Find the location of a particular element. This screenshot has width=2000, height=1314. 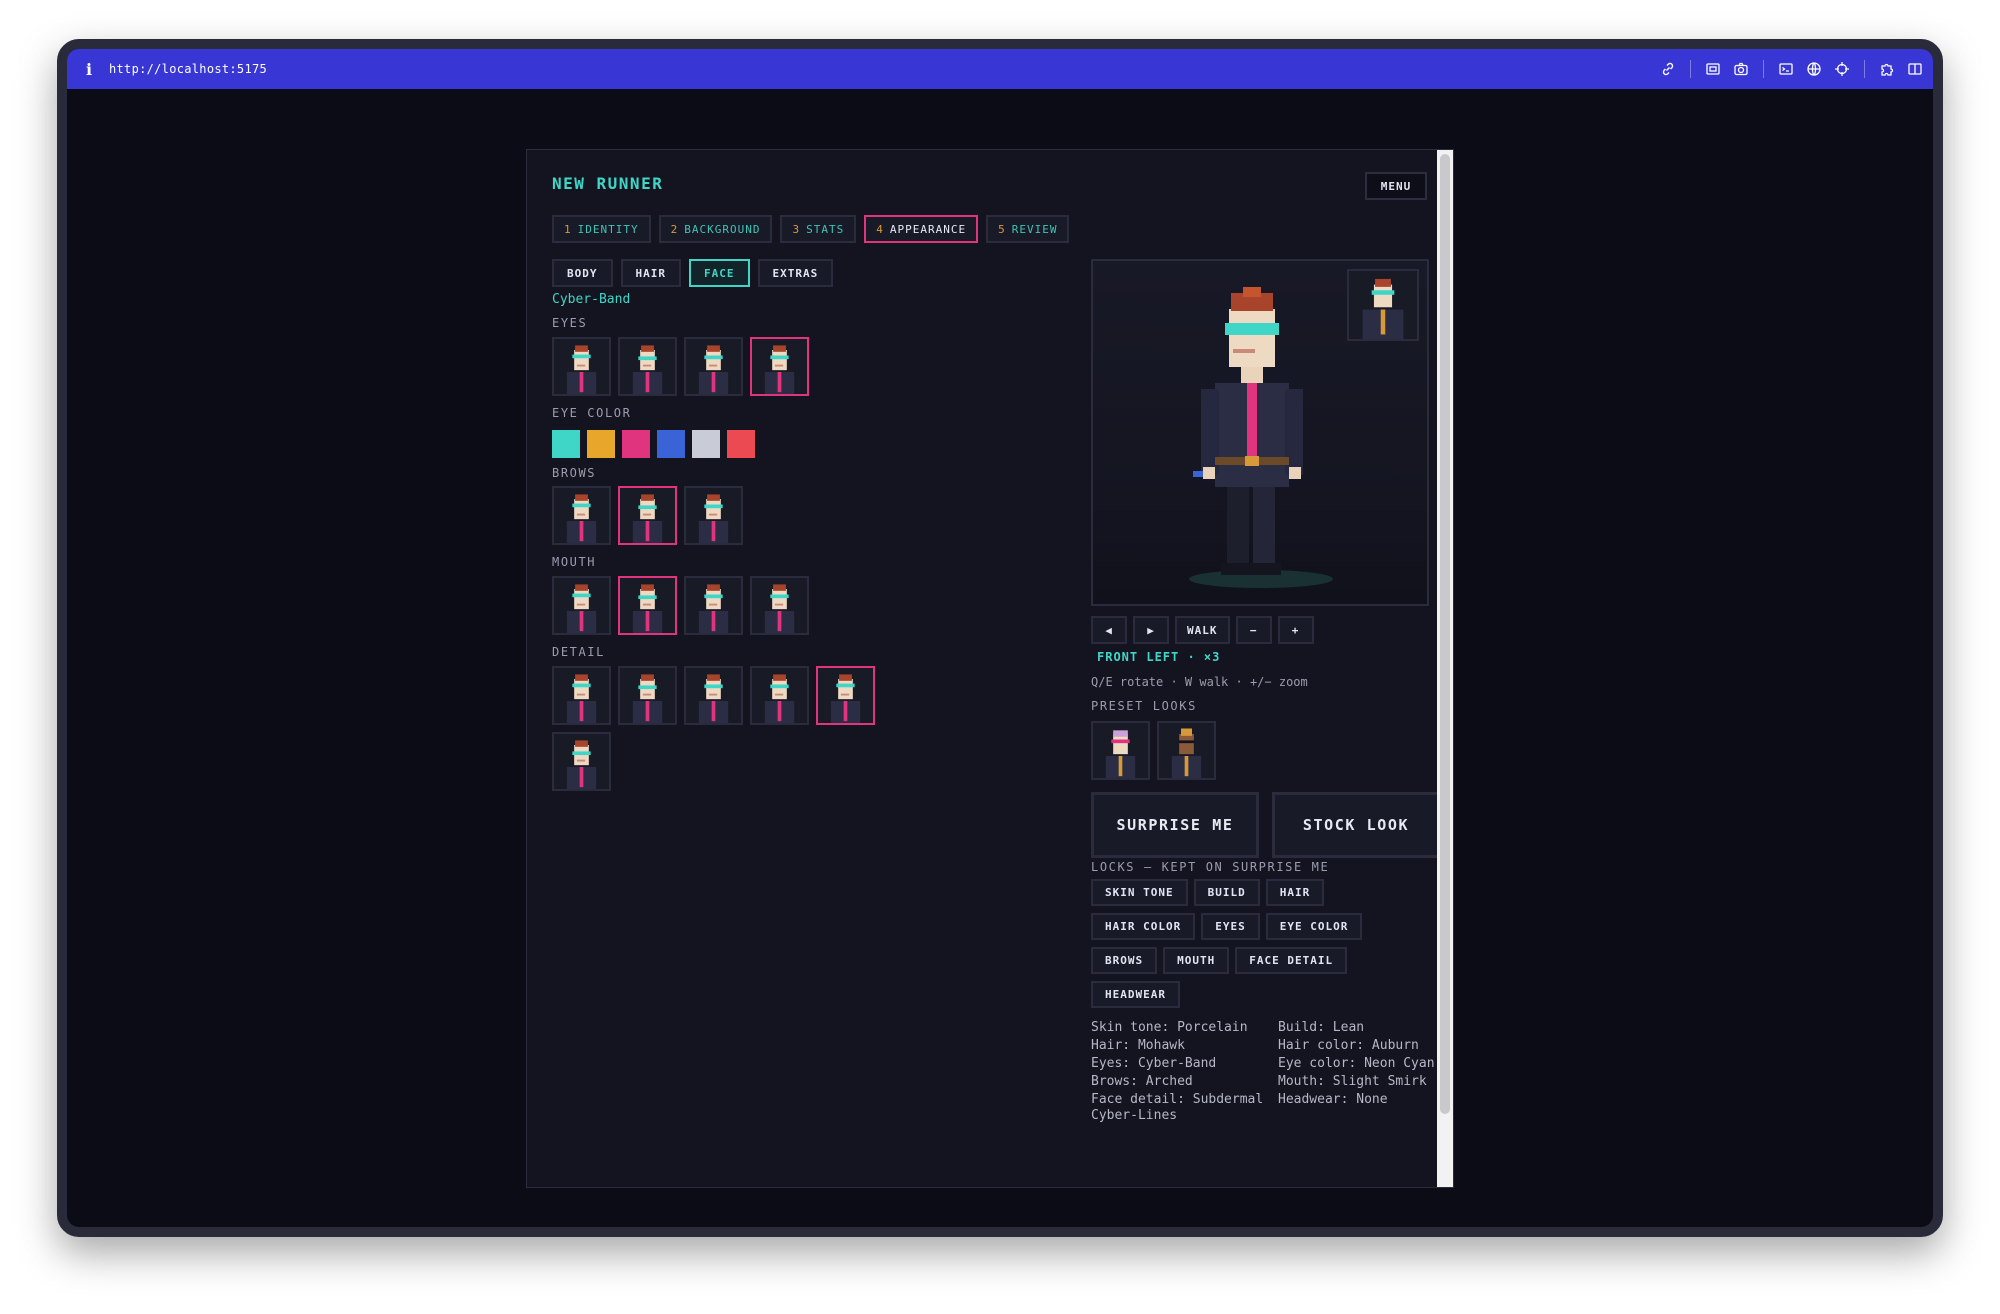

crosshair-icon is located at coordinates (1842, 69).